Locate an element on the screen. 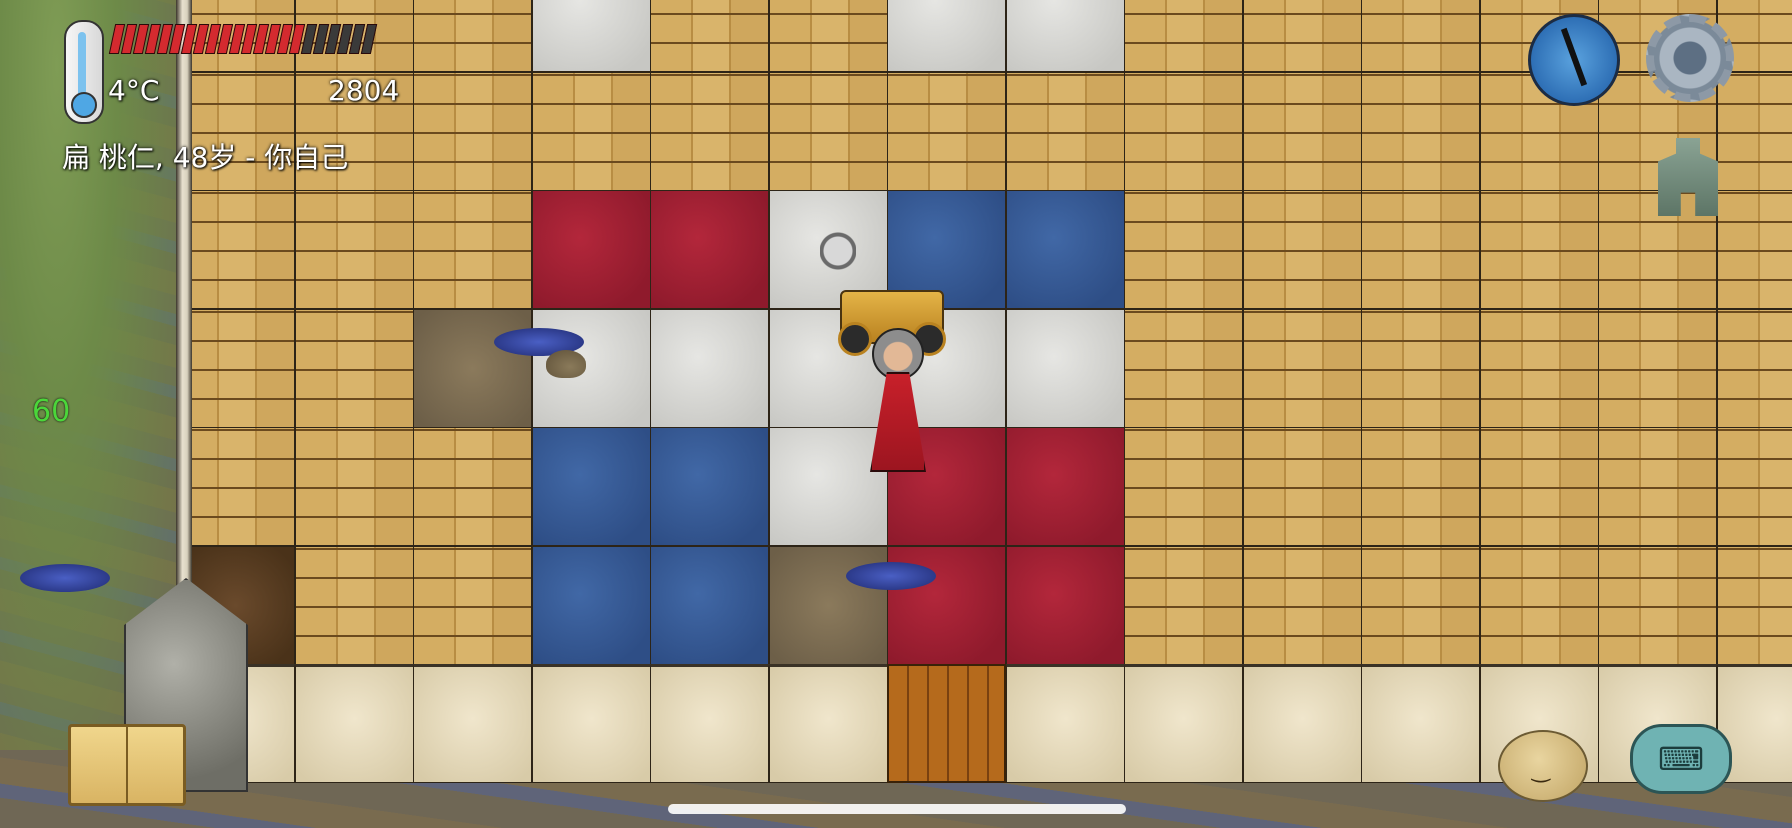 This screenshot has width=1792, height=828. wooden-door is located at coordinates (946, 723).